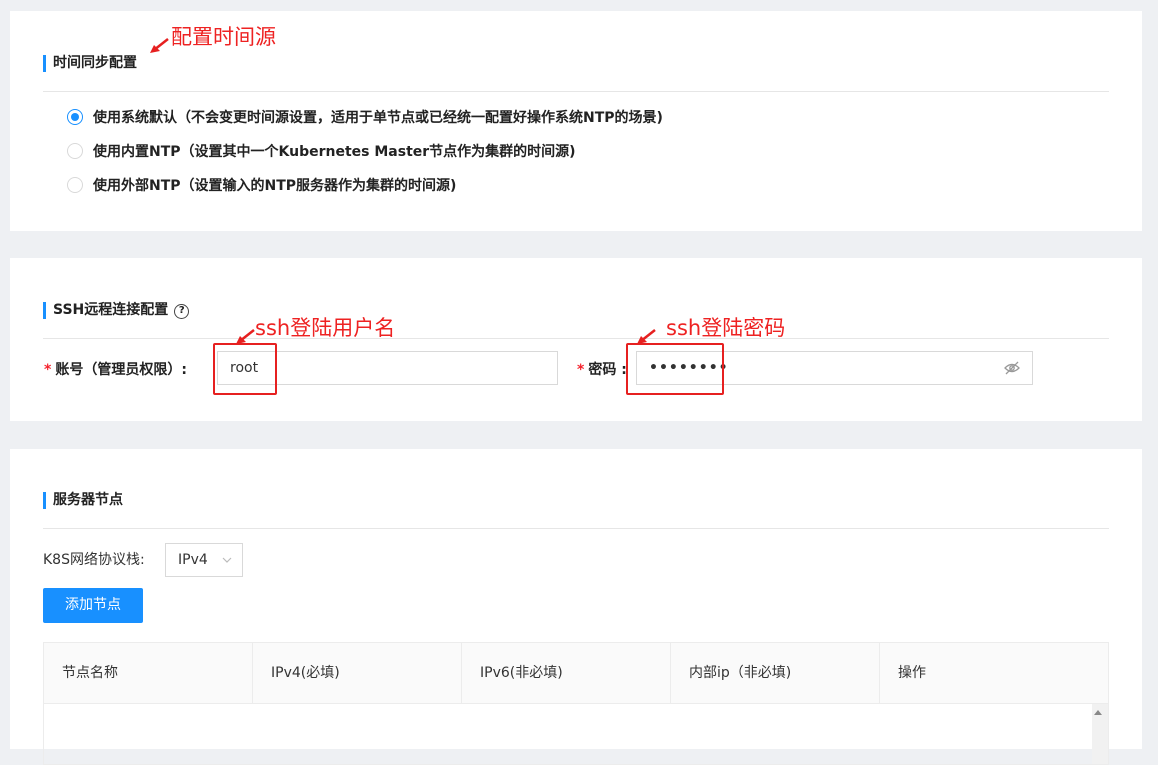 This screenshot has width=1158, height=765. I want to click on radio-checked-icon, so click(75, 117).